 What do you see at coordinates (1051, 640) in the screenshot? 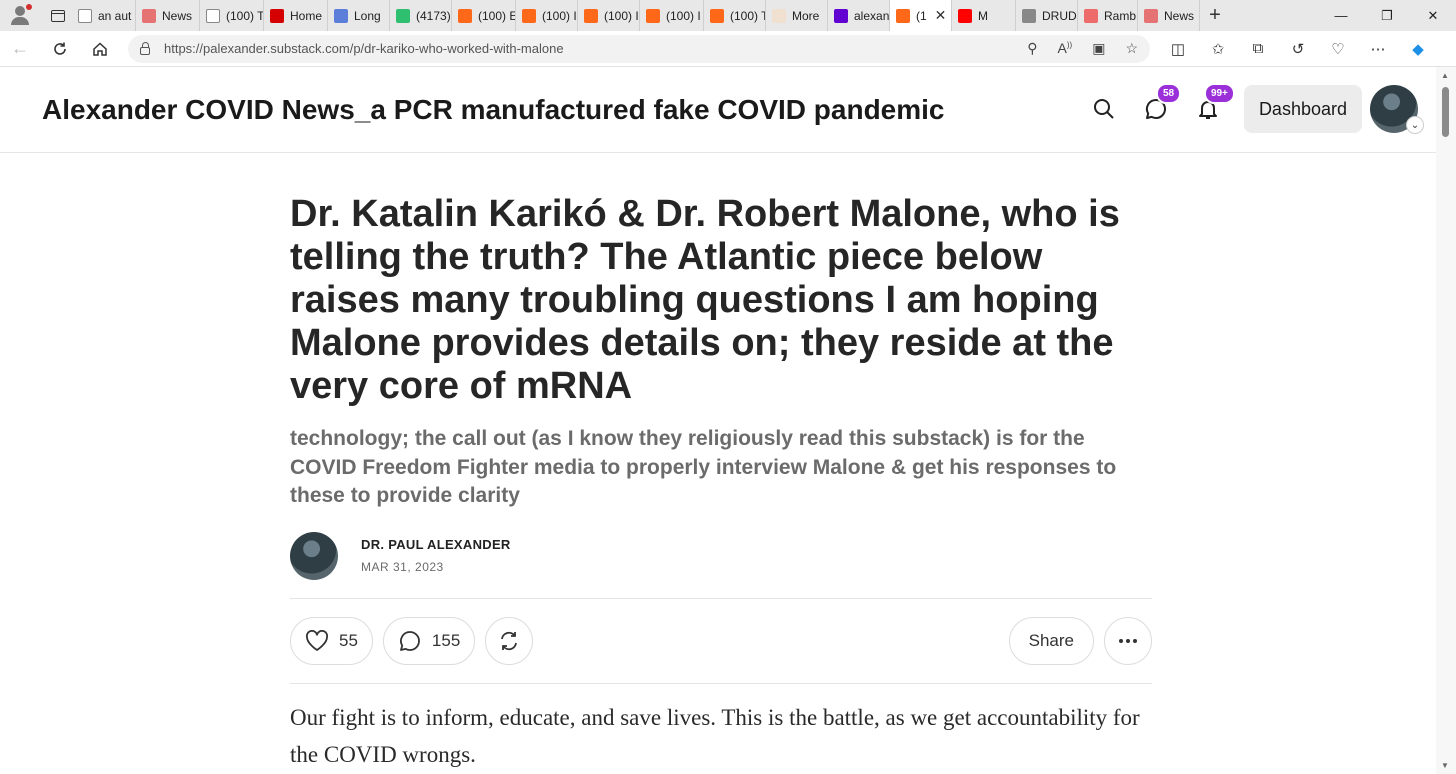
I see `share-button: Share` at bounding box center [1051, 640].